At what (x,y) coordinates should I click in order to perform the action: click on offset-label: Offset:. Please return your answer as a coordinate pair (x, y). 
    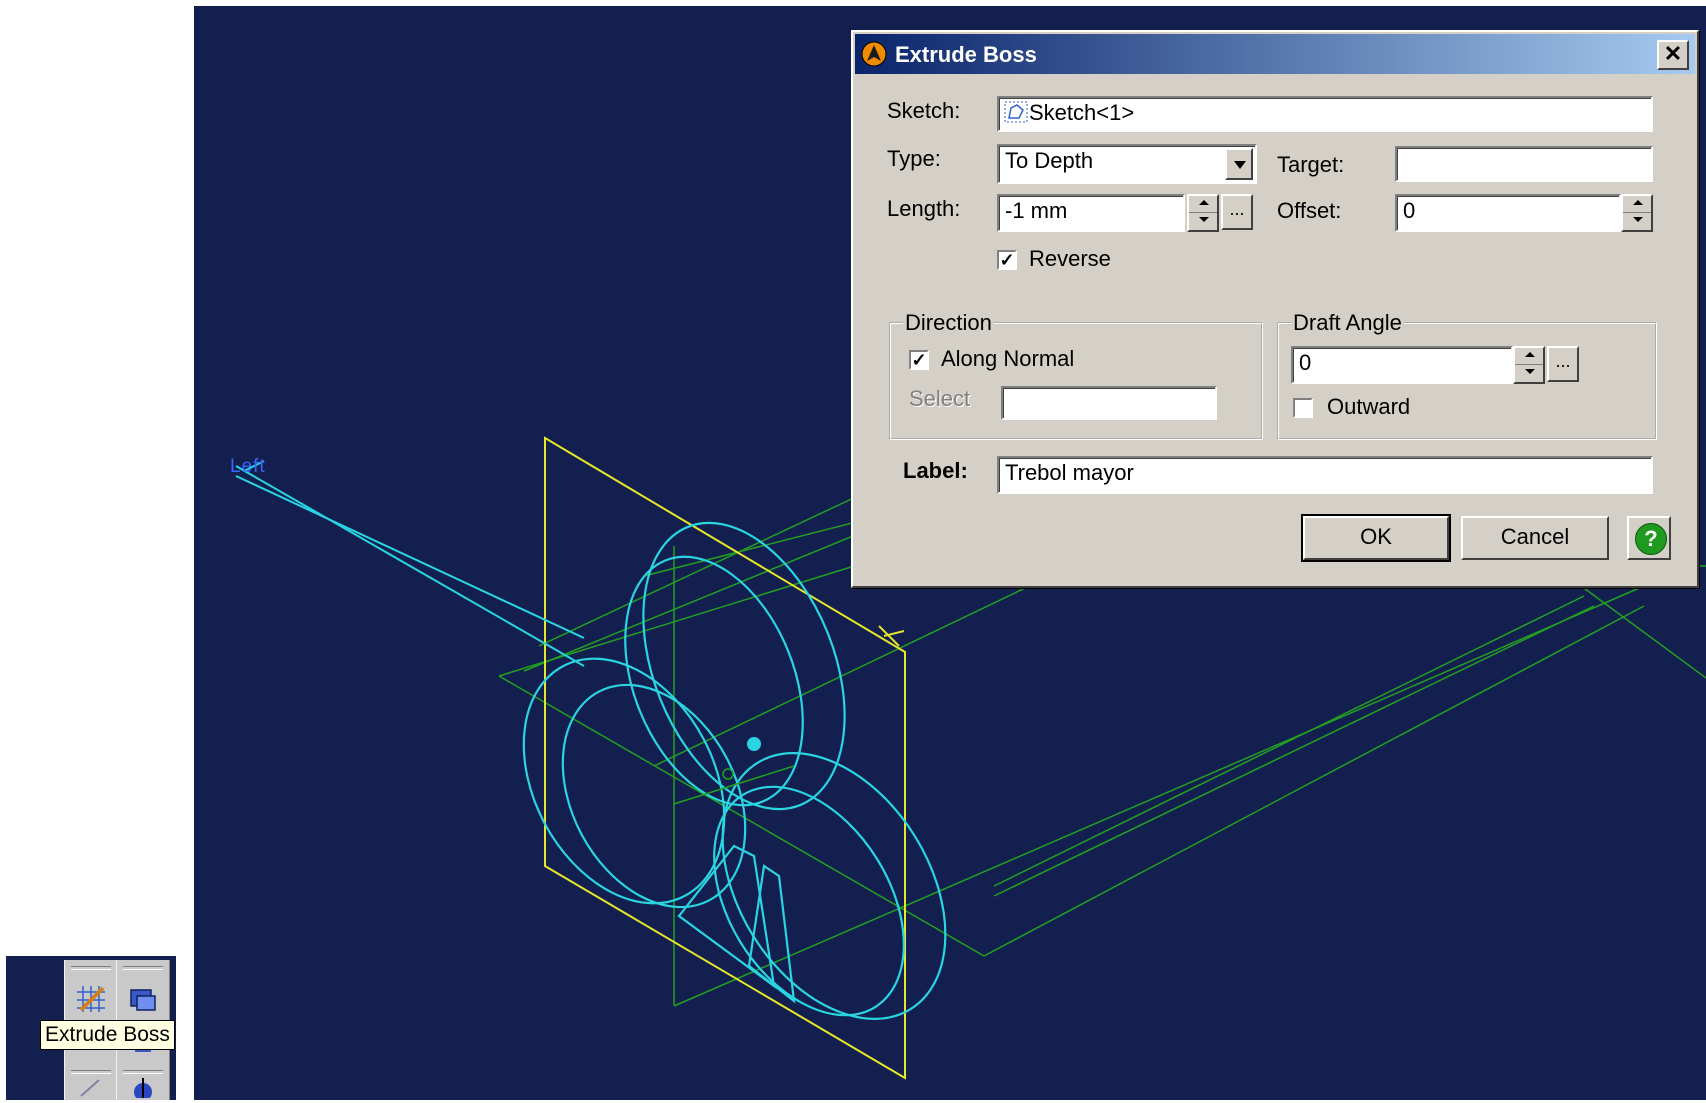
    Looking at the image, I should click on (1309, 210).